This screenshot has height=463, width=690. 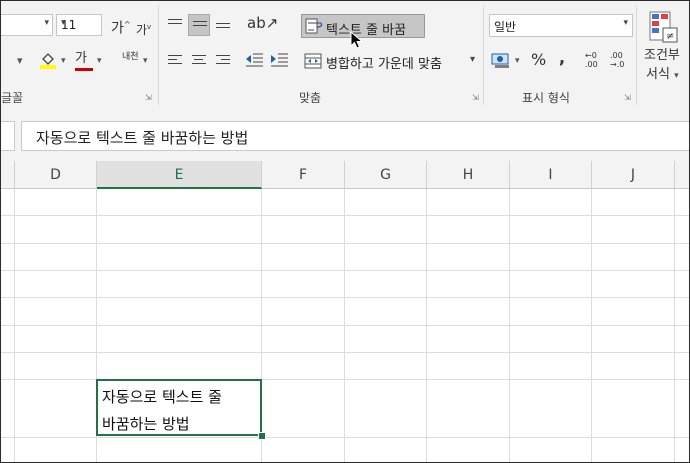 What do you see at coordinates (179, 175) in the screenshot?
I see `column-header-e: E` at bounding box center [179, 175].